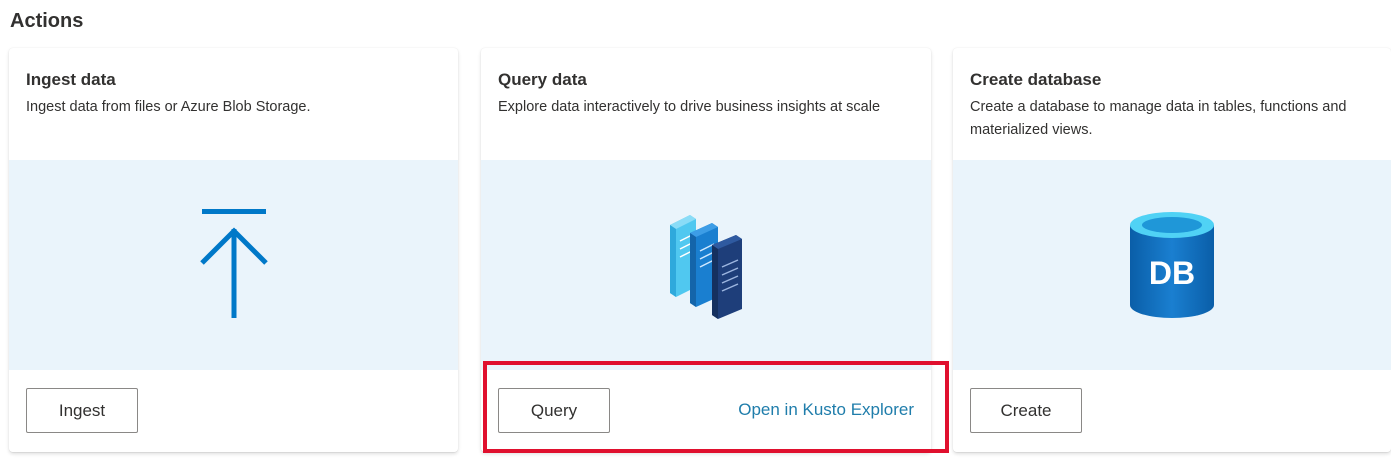  I want to click on card-title: Ingest data, so click(71, 79).